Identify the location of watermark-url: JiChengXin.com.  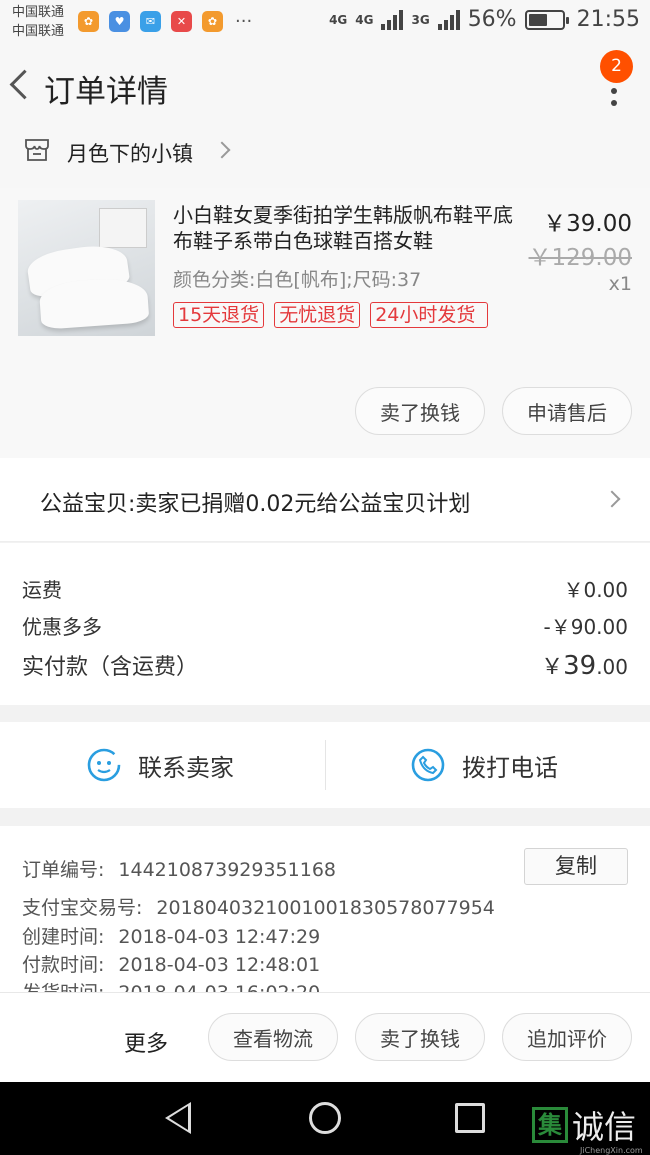
(611, 1150).